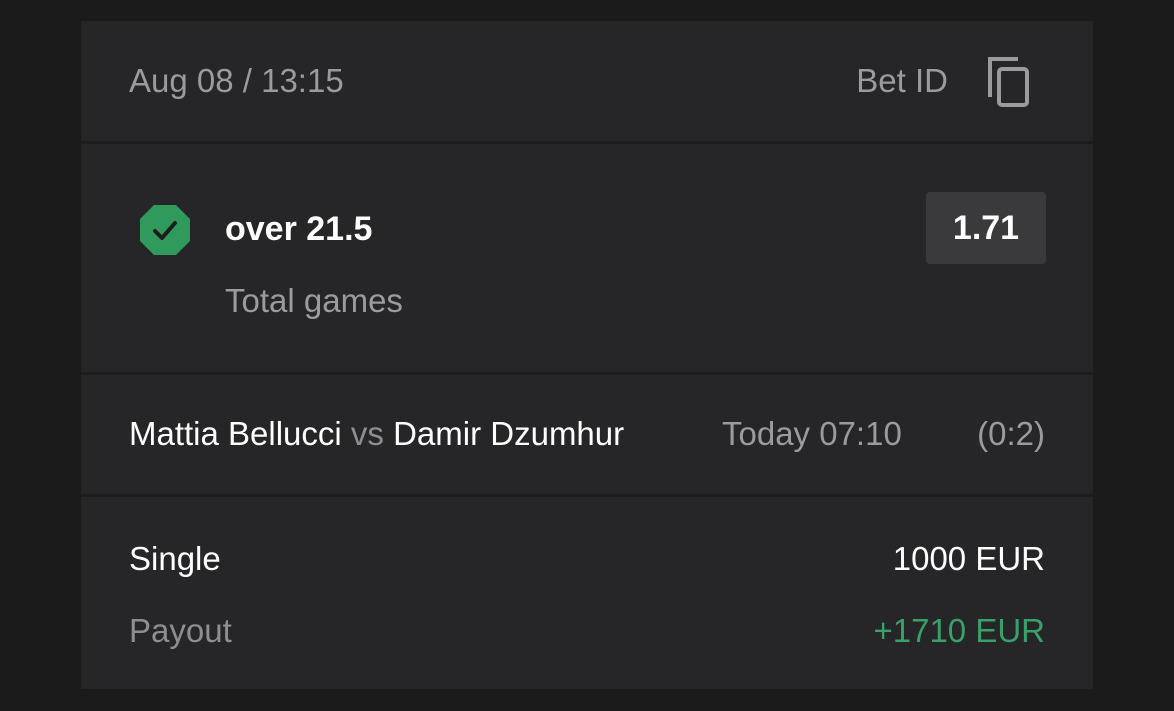 This screenshot has width=1174, height=711. Describe the element at coordinates (1008, 82) in the screenshot. I see `copy-icon` at that location.